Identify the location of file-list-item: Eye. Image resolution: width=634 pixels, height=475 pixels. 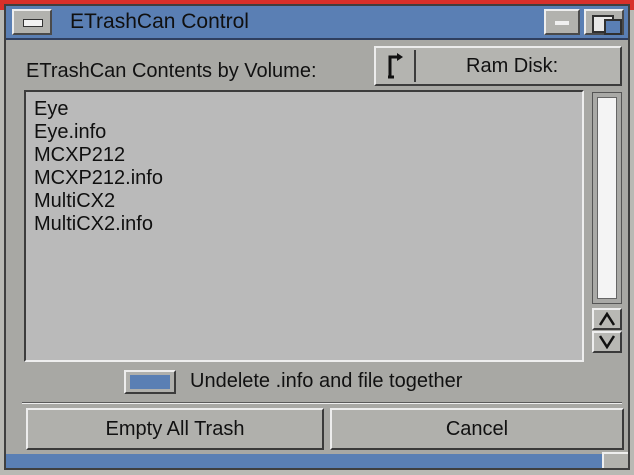
(94, 109).